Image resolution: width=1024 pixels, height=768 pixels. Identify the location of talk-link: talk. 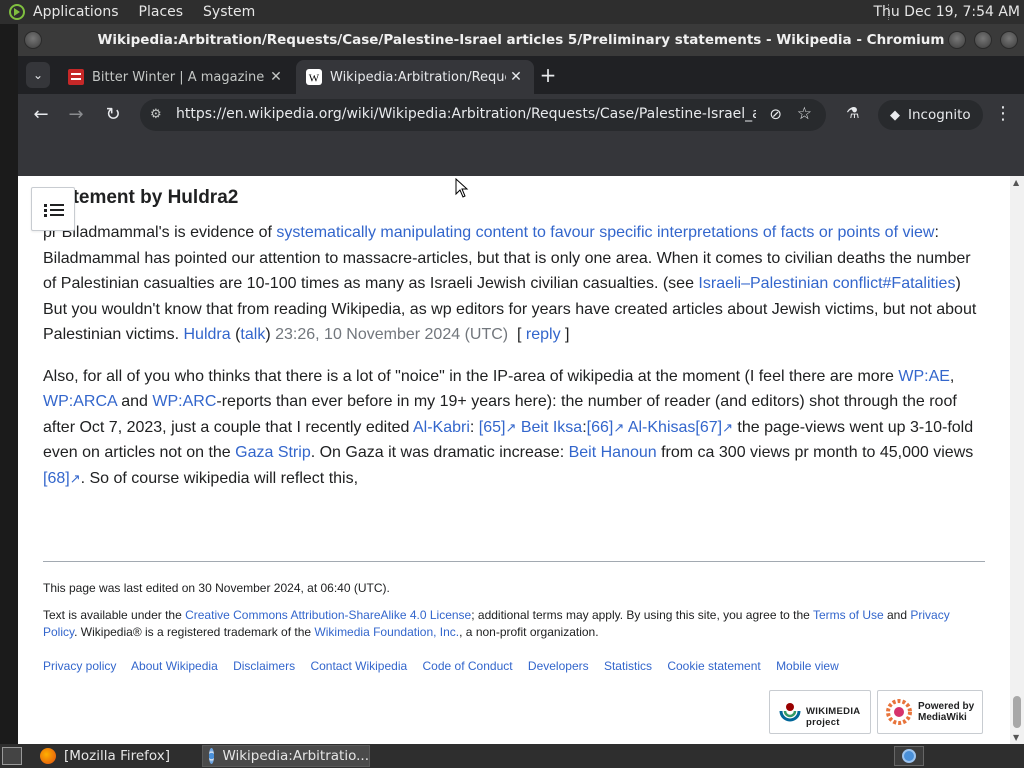
(252, 334).